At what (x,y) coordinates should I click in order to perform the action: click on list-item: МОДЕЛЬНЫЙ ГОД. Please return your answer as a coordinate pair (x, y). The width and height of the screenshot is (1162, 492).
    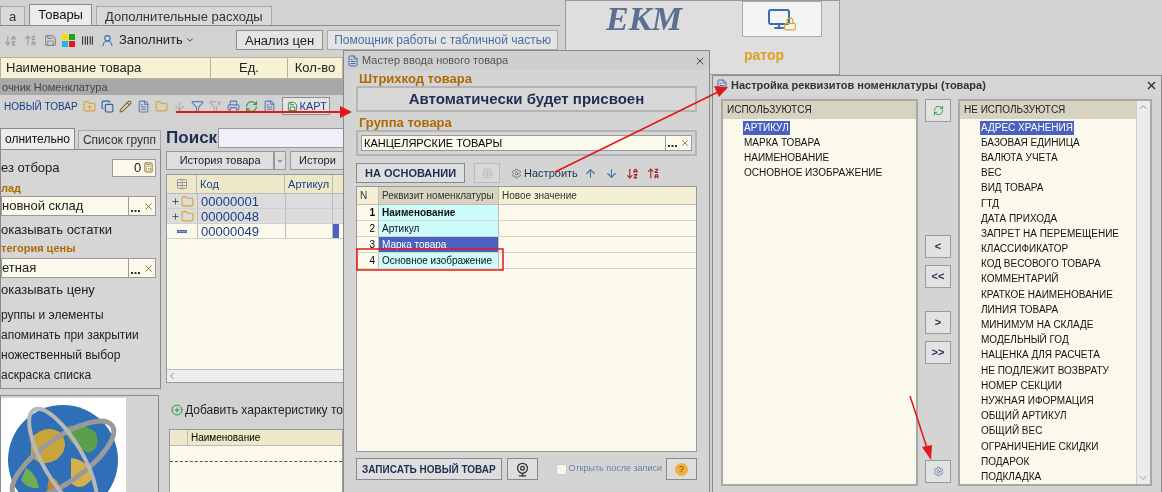
    Looking at the image, I should click on (1025, 340).